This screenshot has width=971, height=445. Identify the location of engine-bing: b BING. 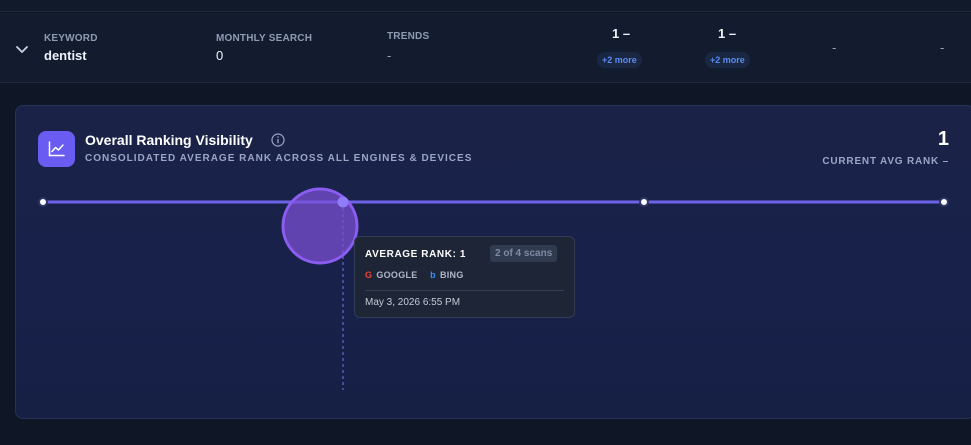
(447, 275).